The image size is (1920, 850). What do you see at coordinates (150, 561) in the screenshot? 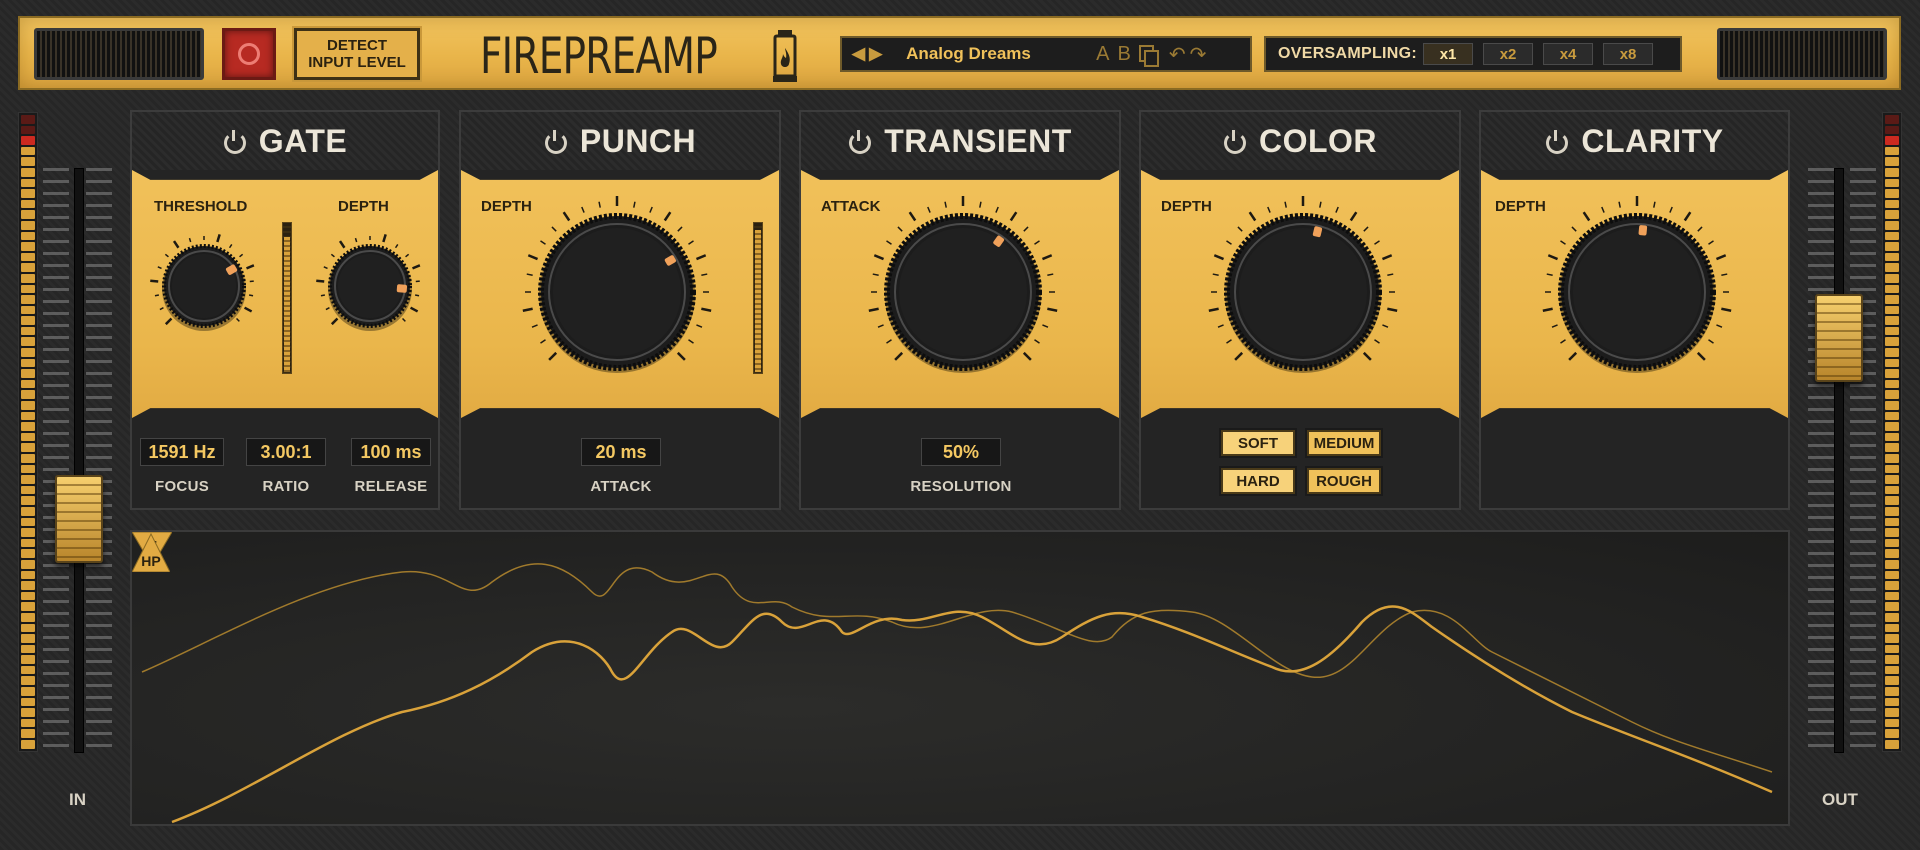
I see `hp-marker-label: HP` at bounding box center [150, 561].